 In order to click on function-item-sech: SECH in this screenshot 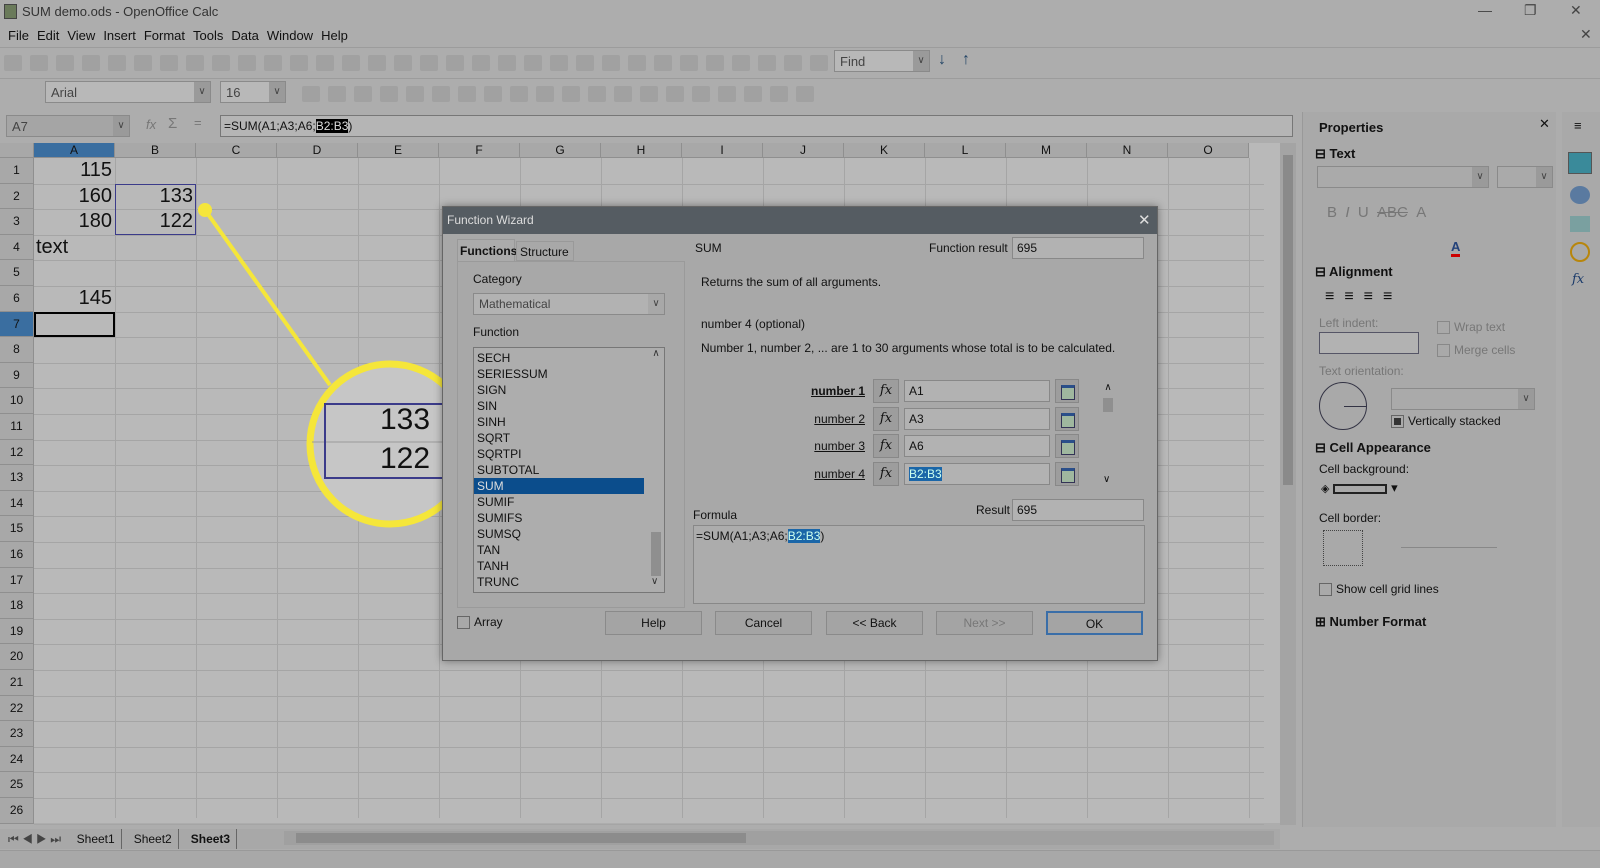, I will do `click(559, 358)`.